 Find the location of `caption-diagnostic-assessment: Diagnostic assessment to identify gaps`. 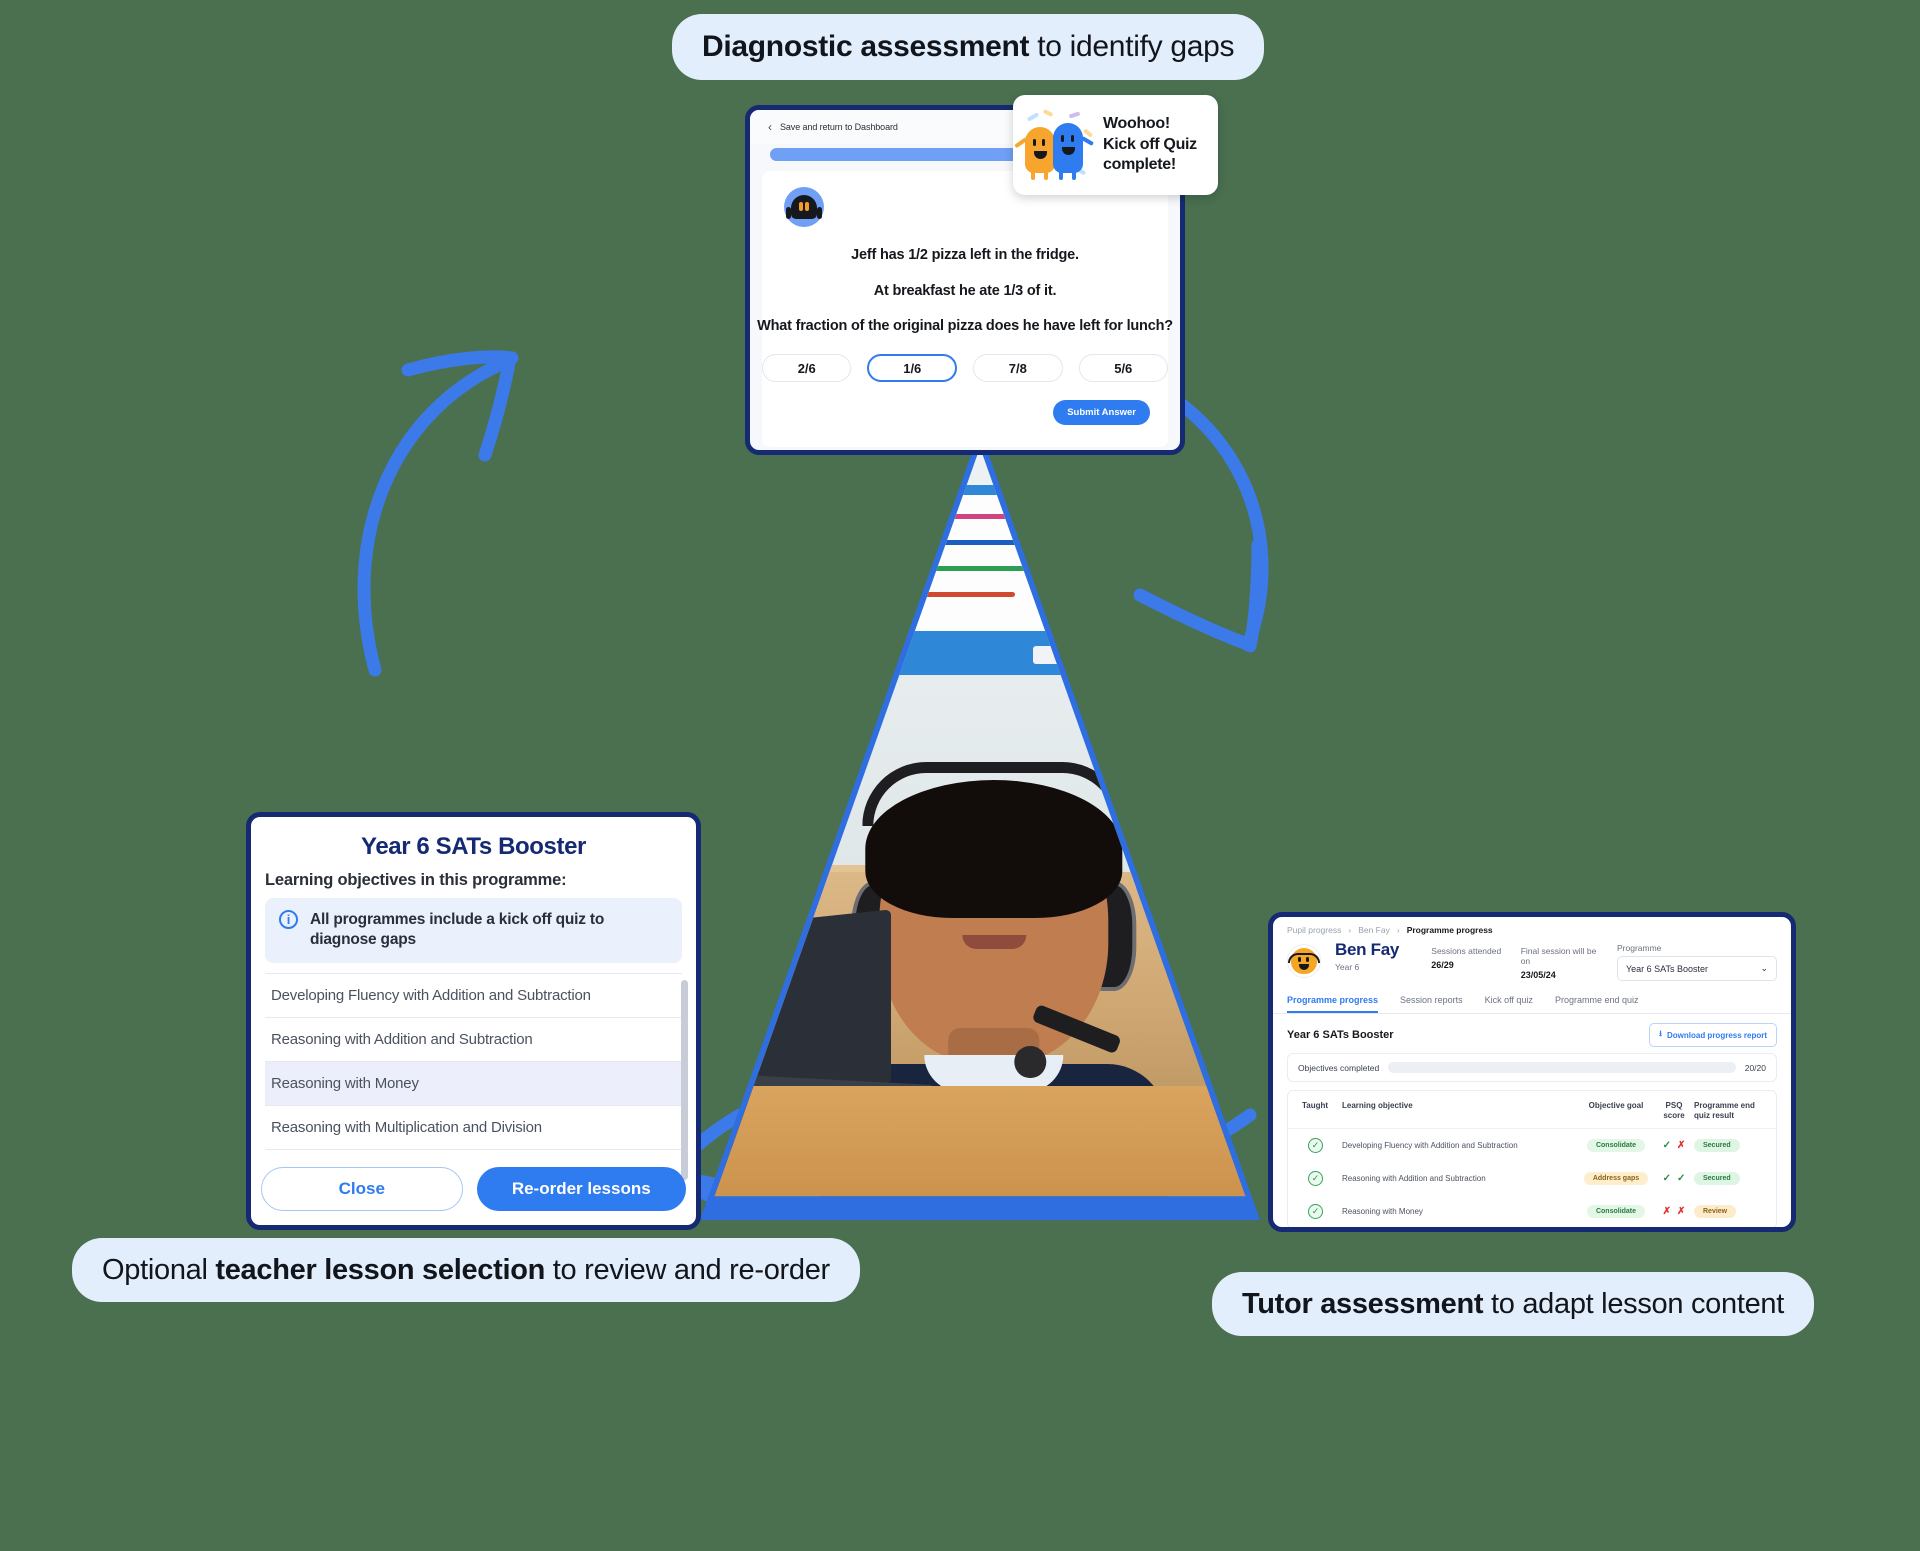

caption-diagnostic-assessment: Diagnostic assessment to identify gaps is located at coordinates (968, 47).